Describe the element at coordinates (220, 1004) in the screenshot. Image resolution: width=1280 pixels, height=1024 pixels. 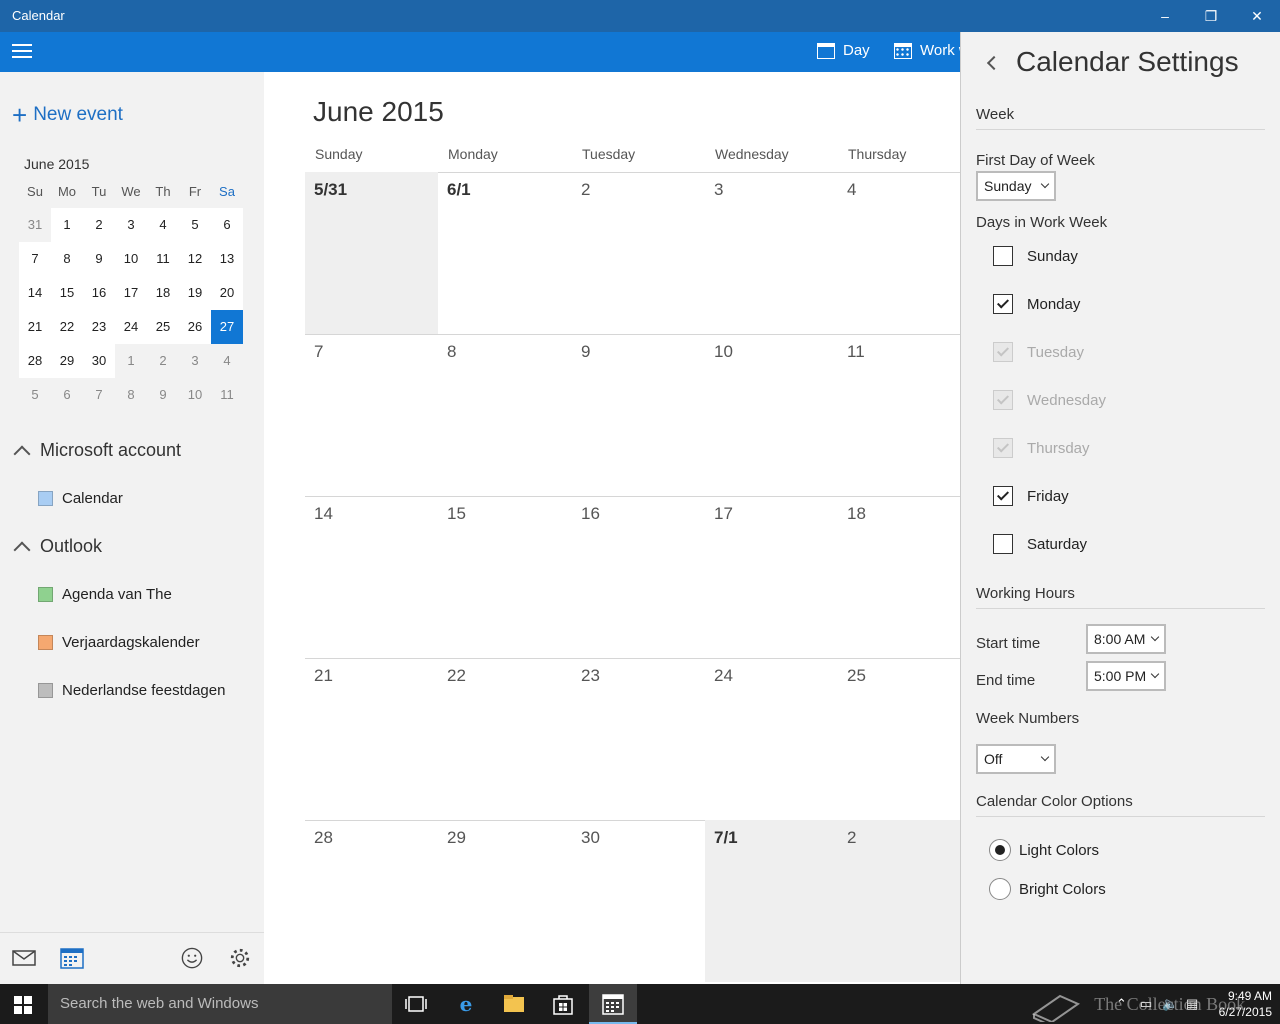
I see `taskbar-search: Search the web and Windows` at that location.